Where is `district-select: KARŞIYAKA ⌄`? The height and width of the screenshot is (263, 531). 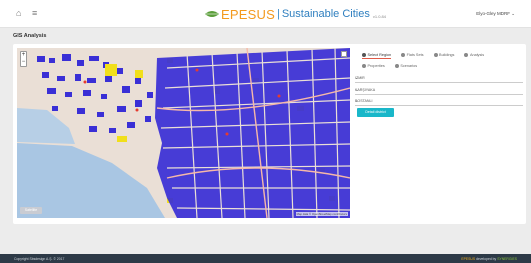 district-select: KARŞIYAKA ⌄ is located at coordinates (439, 90).